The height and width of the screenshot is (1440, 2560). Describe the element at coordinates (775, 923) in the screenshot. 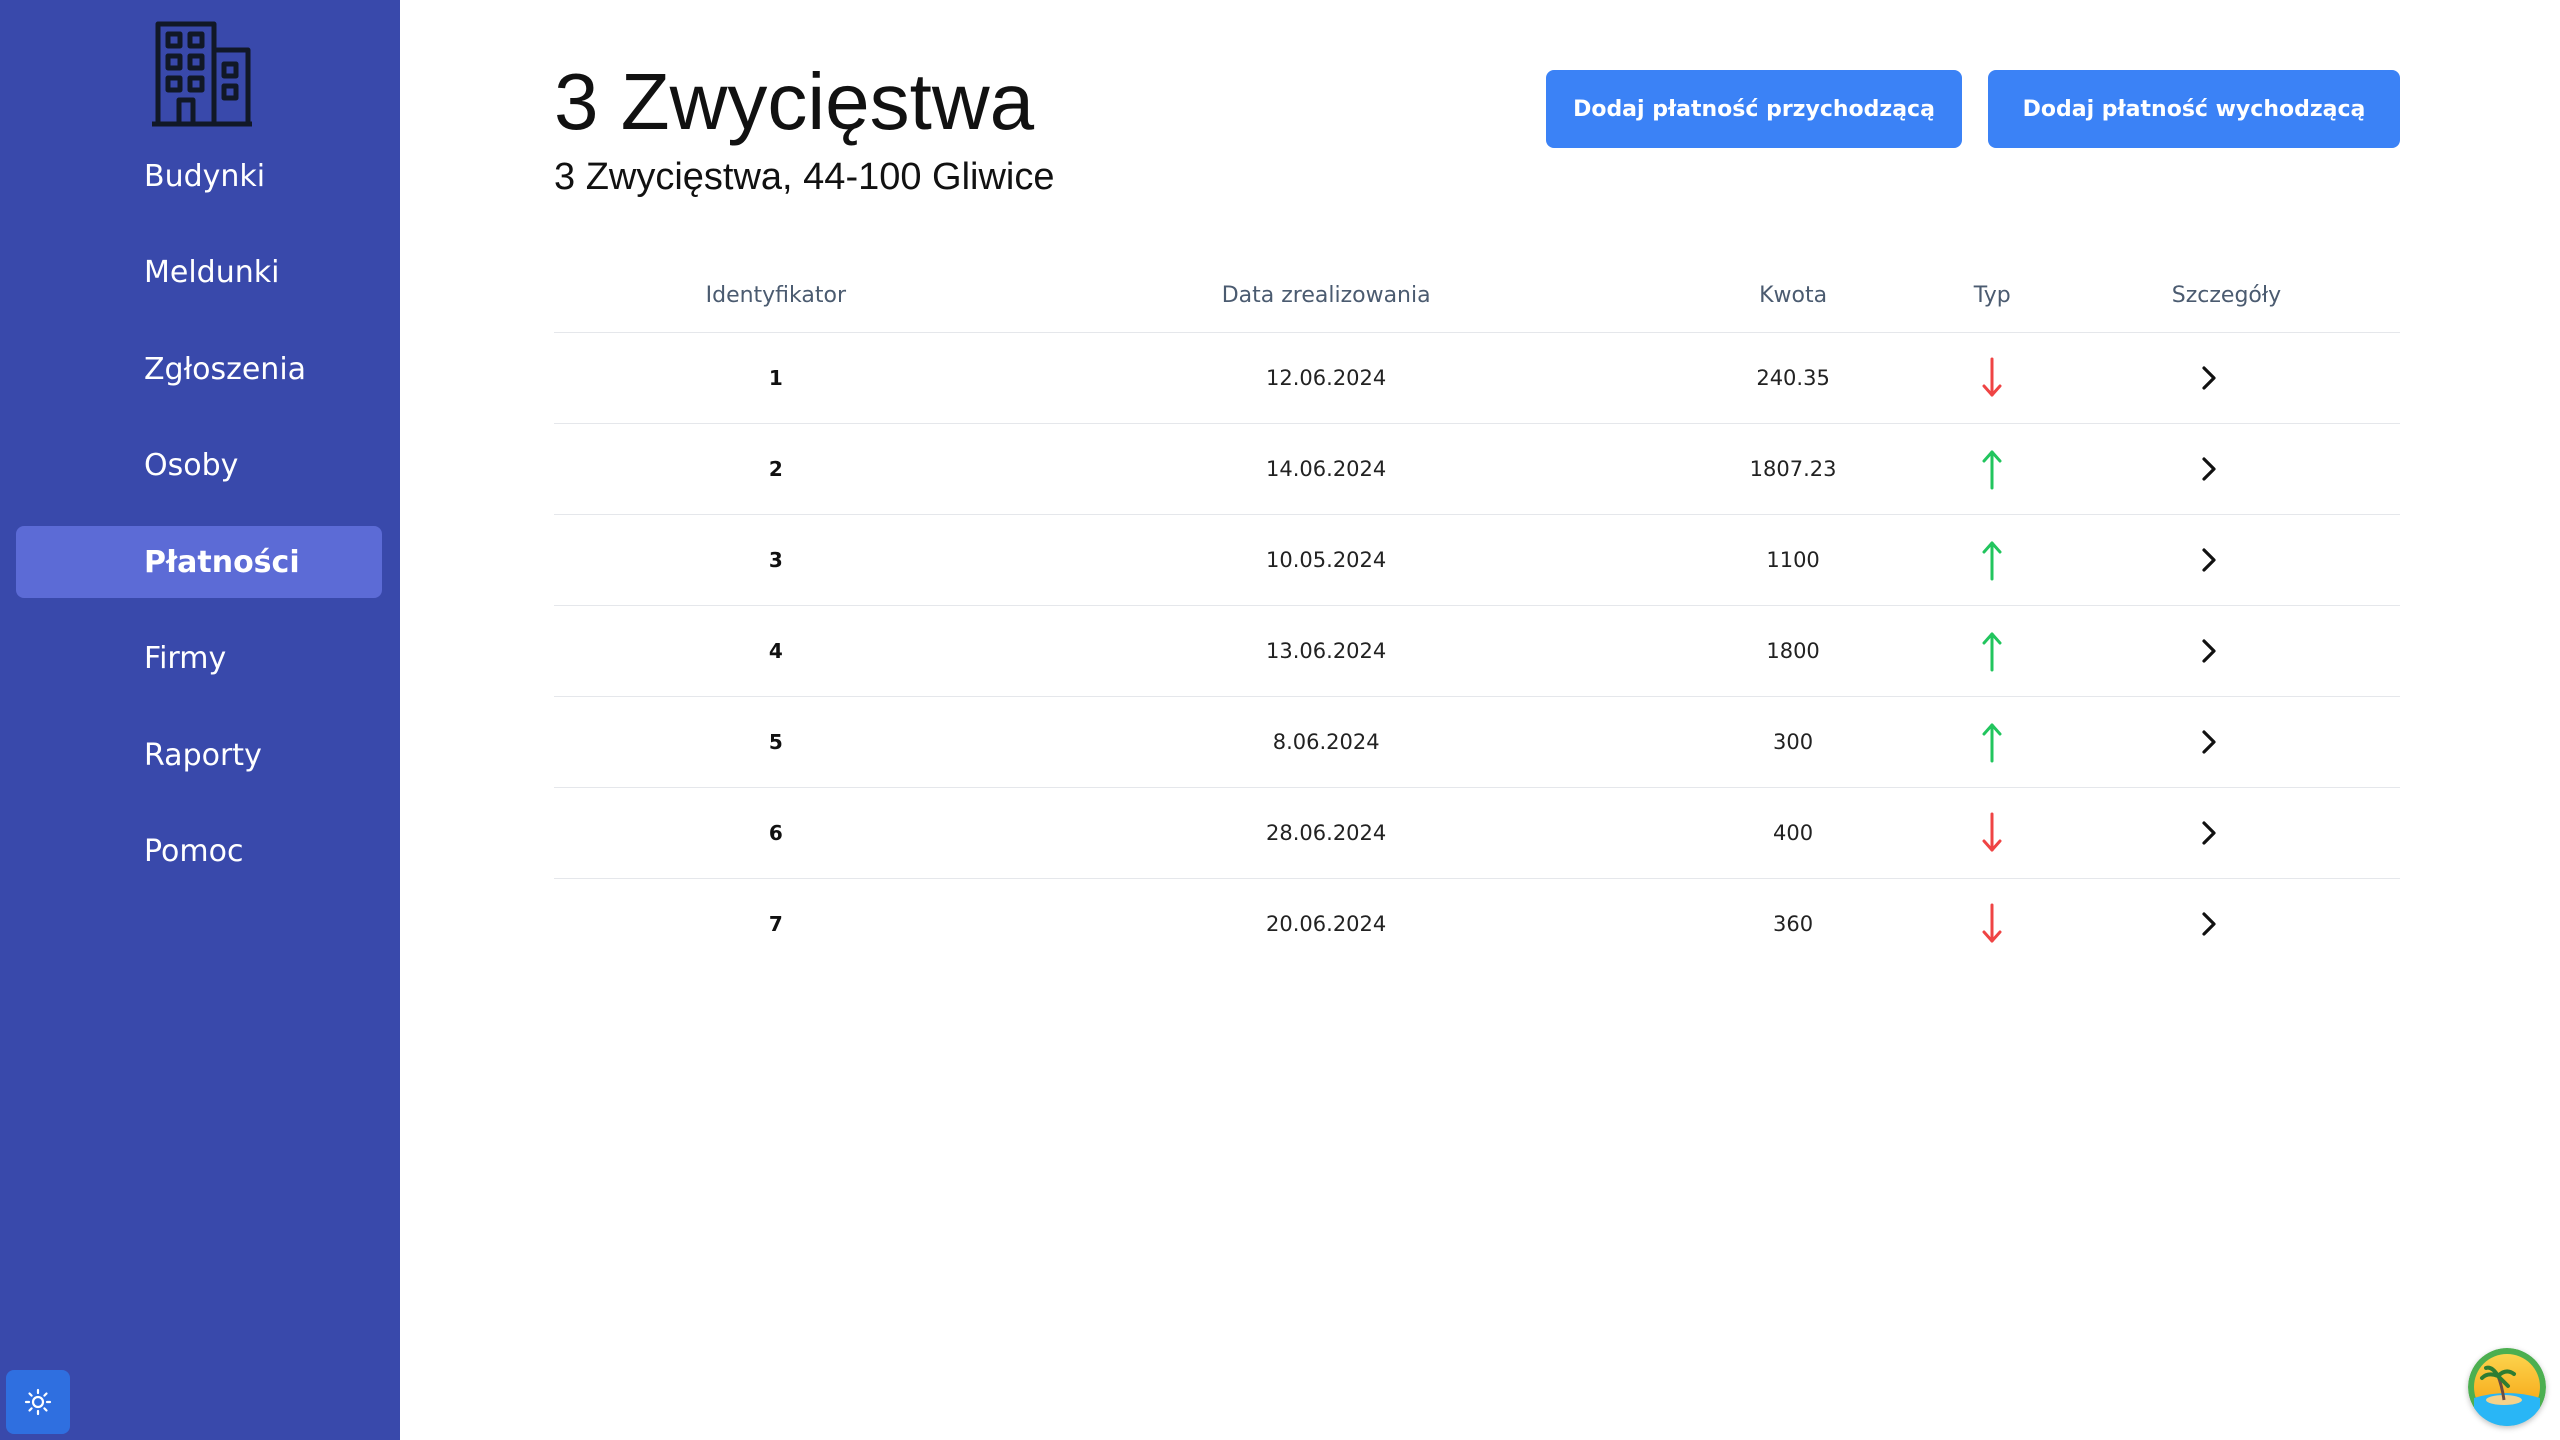

I see `cell-id: 7` at that location.